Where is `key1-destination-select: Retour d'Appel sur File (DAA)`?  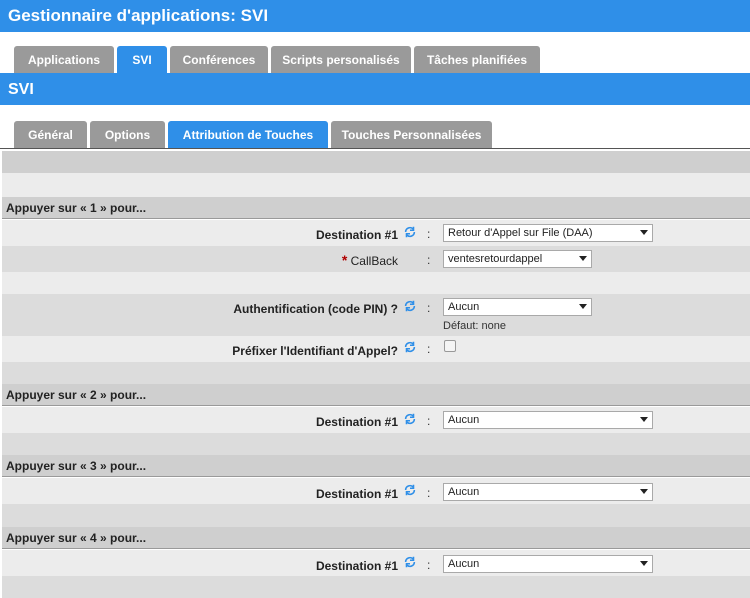 key1-destination-select: Retour d'Appel sur File (DAA) is located at coordinates (548, 233).